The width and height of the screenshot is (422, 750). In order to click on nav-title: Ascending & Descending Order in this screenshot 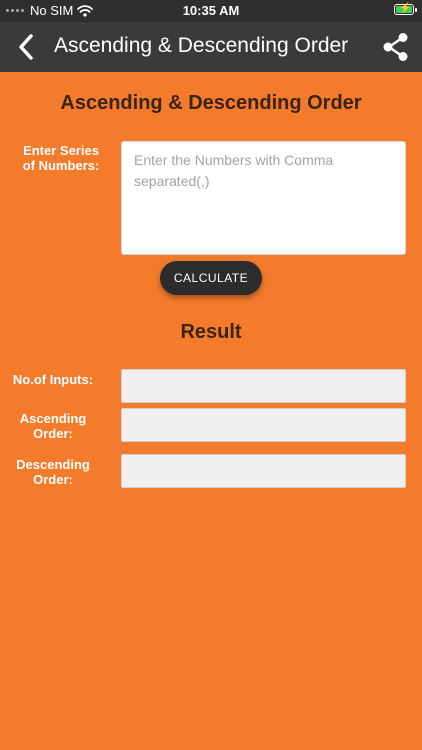, I will do `click(201, 45)`.